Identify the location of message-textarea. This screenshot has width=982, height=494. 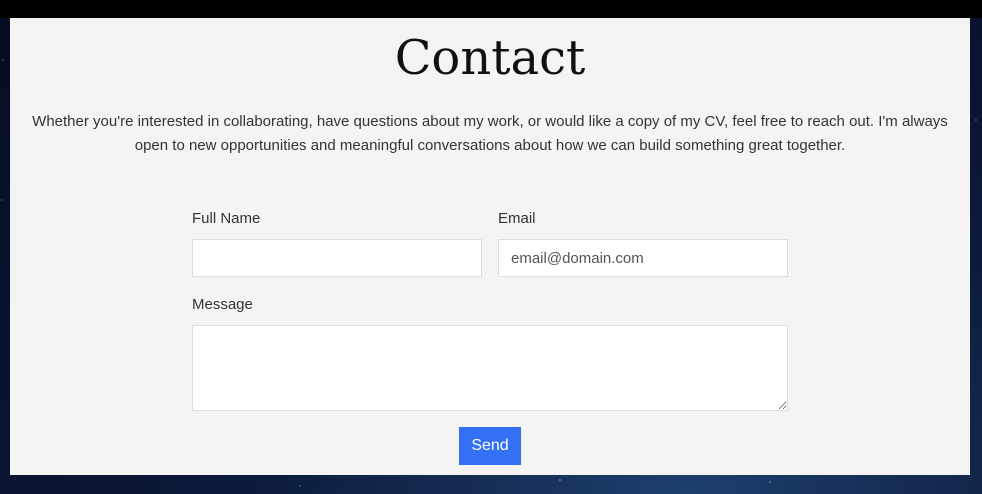
(490, 368).